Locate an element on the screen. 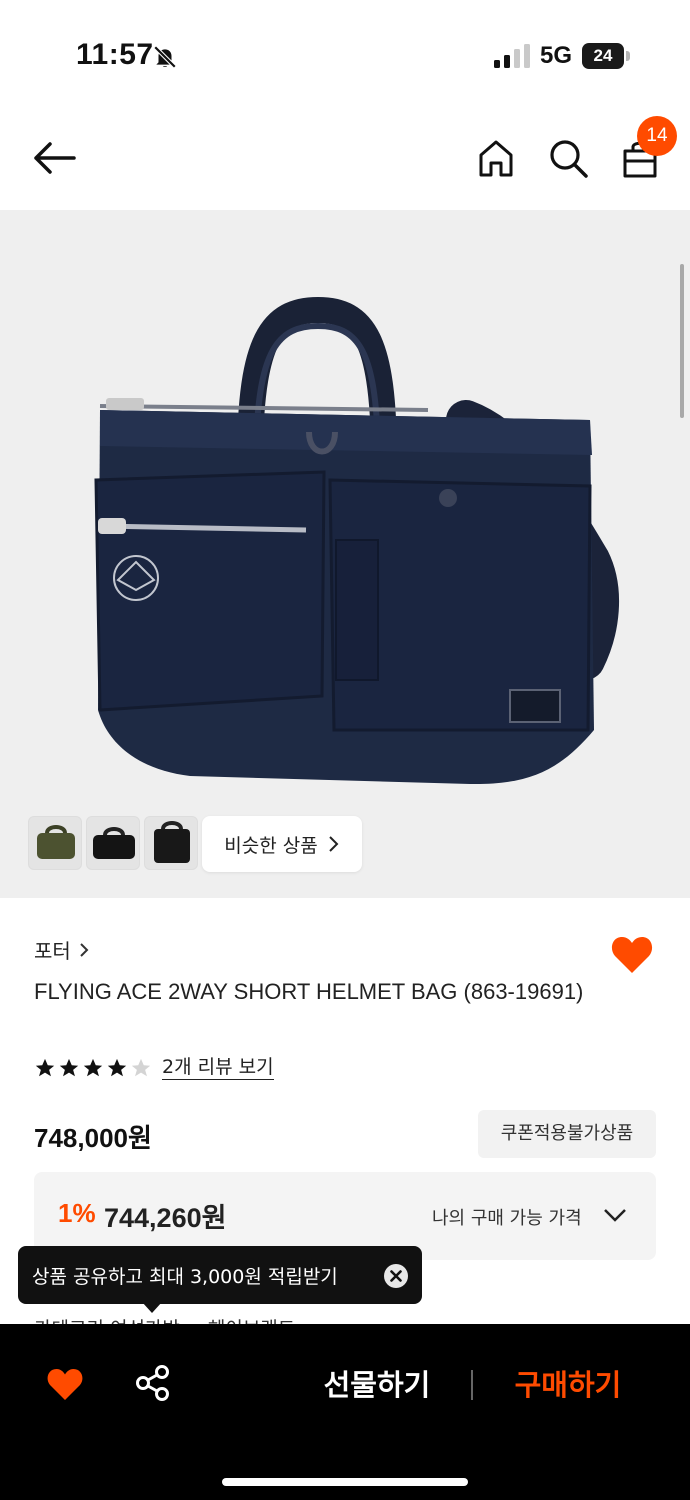 Image resolution: width=690 pixels, height=1500 pixels. similar-products-label: 비슷한 상품 is located at coordinates (271, 845).